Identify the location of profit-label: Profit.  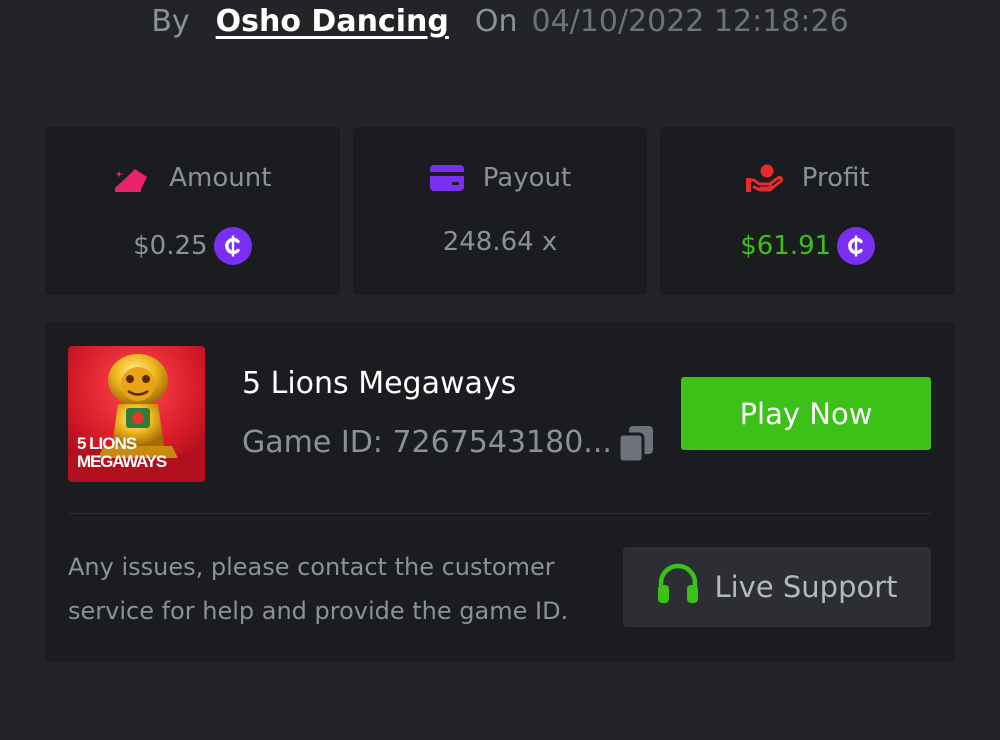
(835, 178).